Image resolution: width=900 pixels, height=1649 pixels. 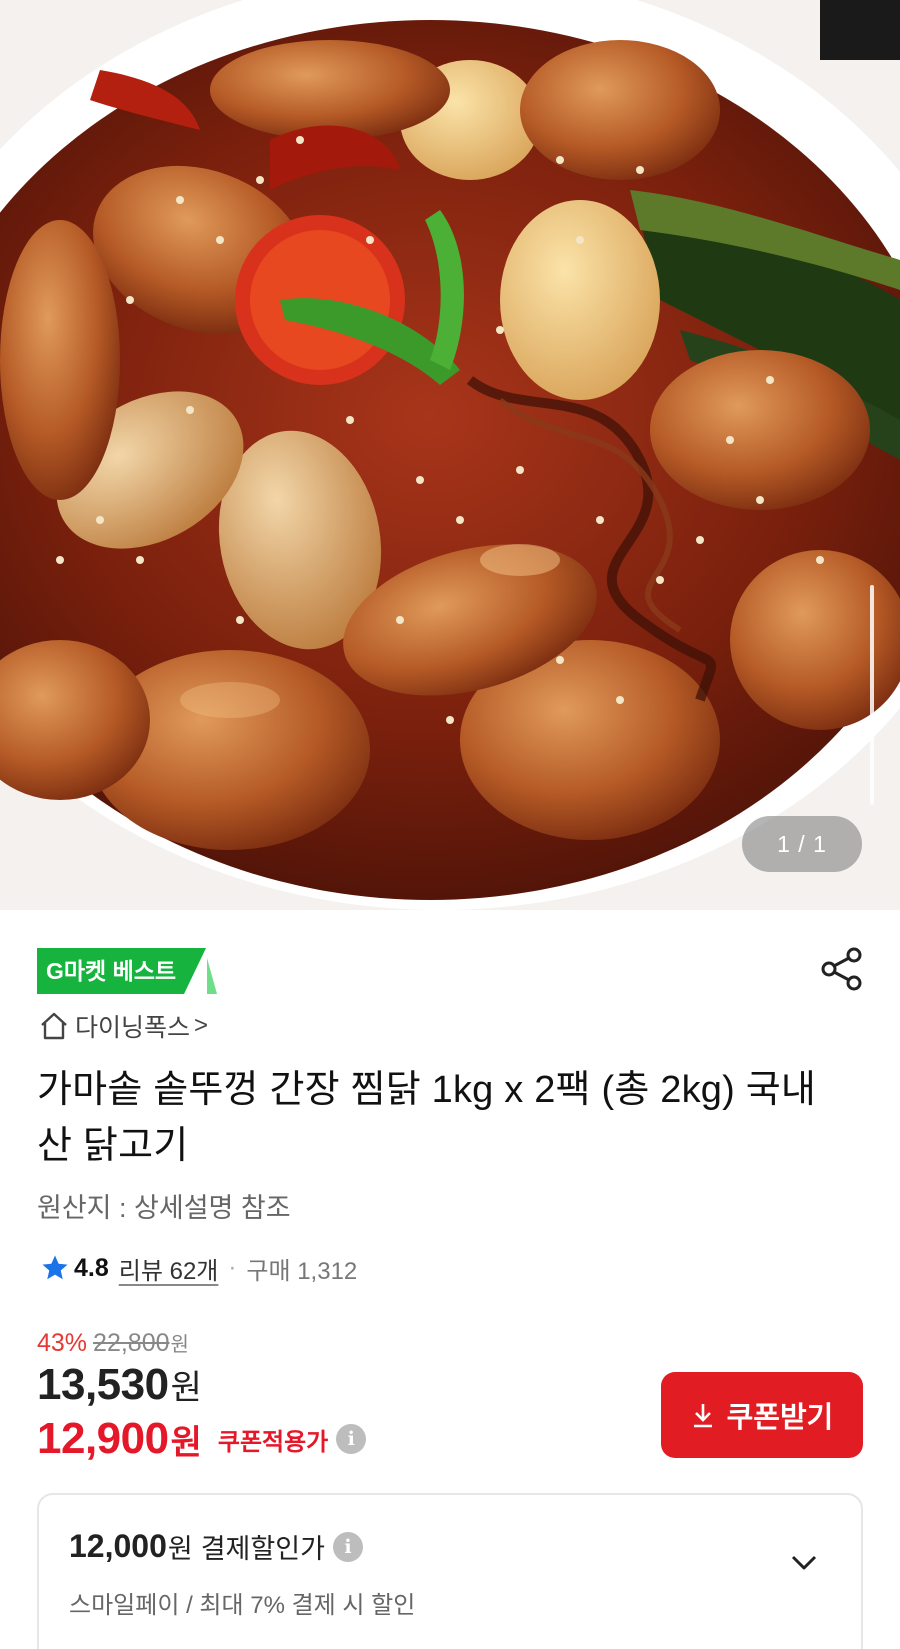 What do you see at coordinates (103, 1384) in the screenshot?
I see `sale-price-value: 13,530` at bounding box center [103, 1384].